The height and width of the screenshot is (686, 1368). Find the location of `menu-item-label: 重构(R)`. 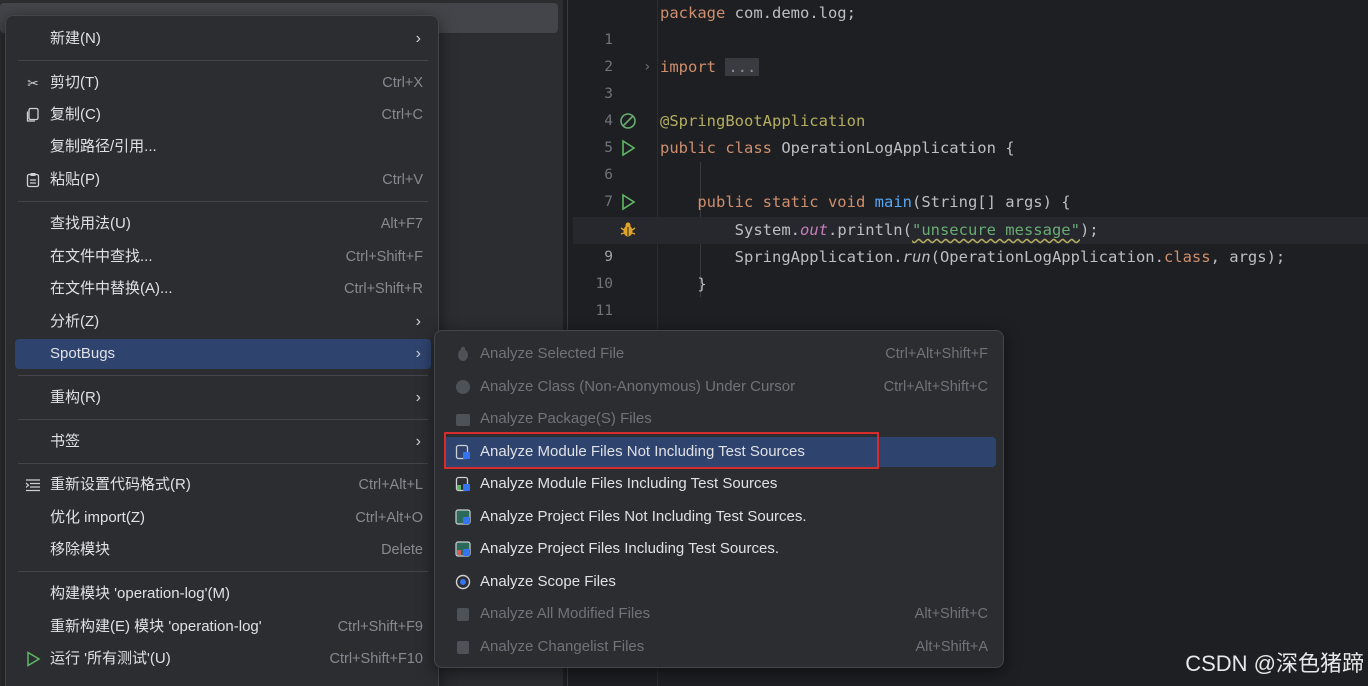

menu-item-label: 重构(R) is located at coordinates (75, 397).